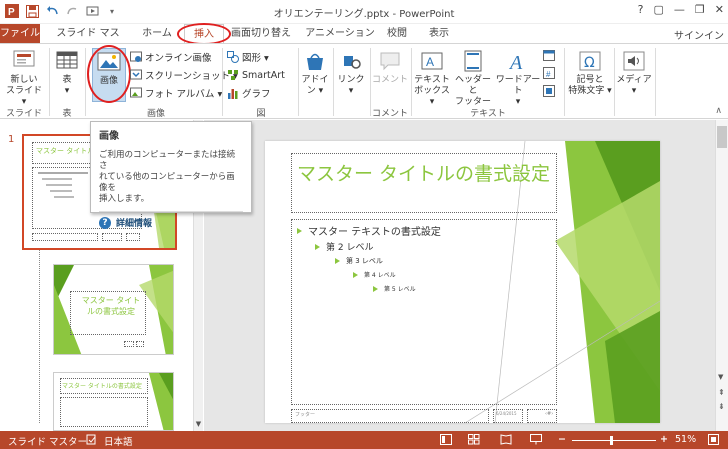 This screenshot has width=728, height=449. Describe the element at coordinates (113, 401) in the screenshot. I see `layout-thumbnail-content: マスター タイトルの書式設定` at that location.